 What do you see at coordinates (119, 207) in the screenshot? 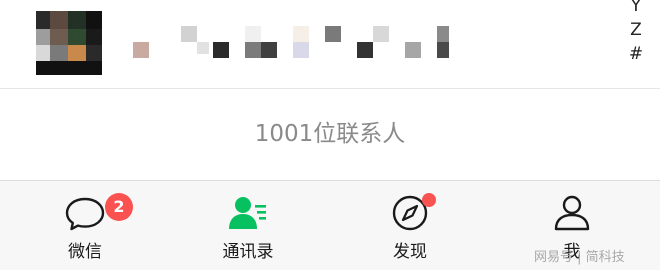
I see `unread-badge: 2` at bounding box center [119, 207].